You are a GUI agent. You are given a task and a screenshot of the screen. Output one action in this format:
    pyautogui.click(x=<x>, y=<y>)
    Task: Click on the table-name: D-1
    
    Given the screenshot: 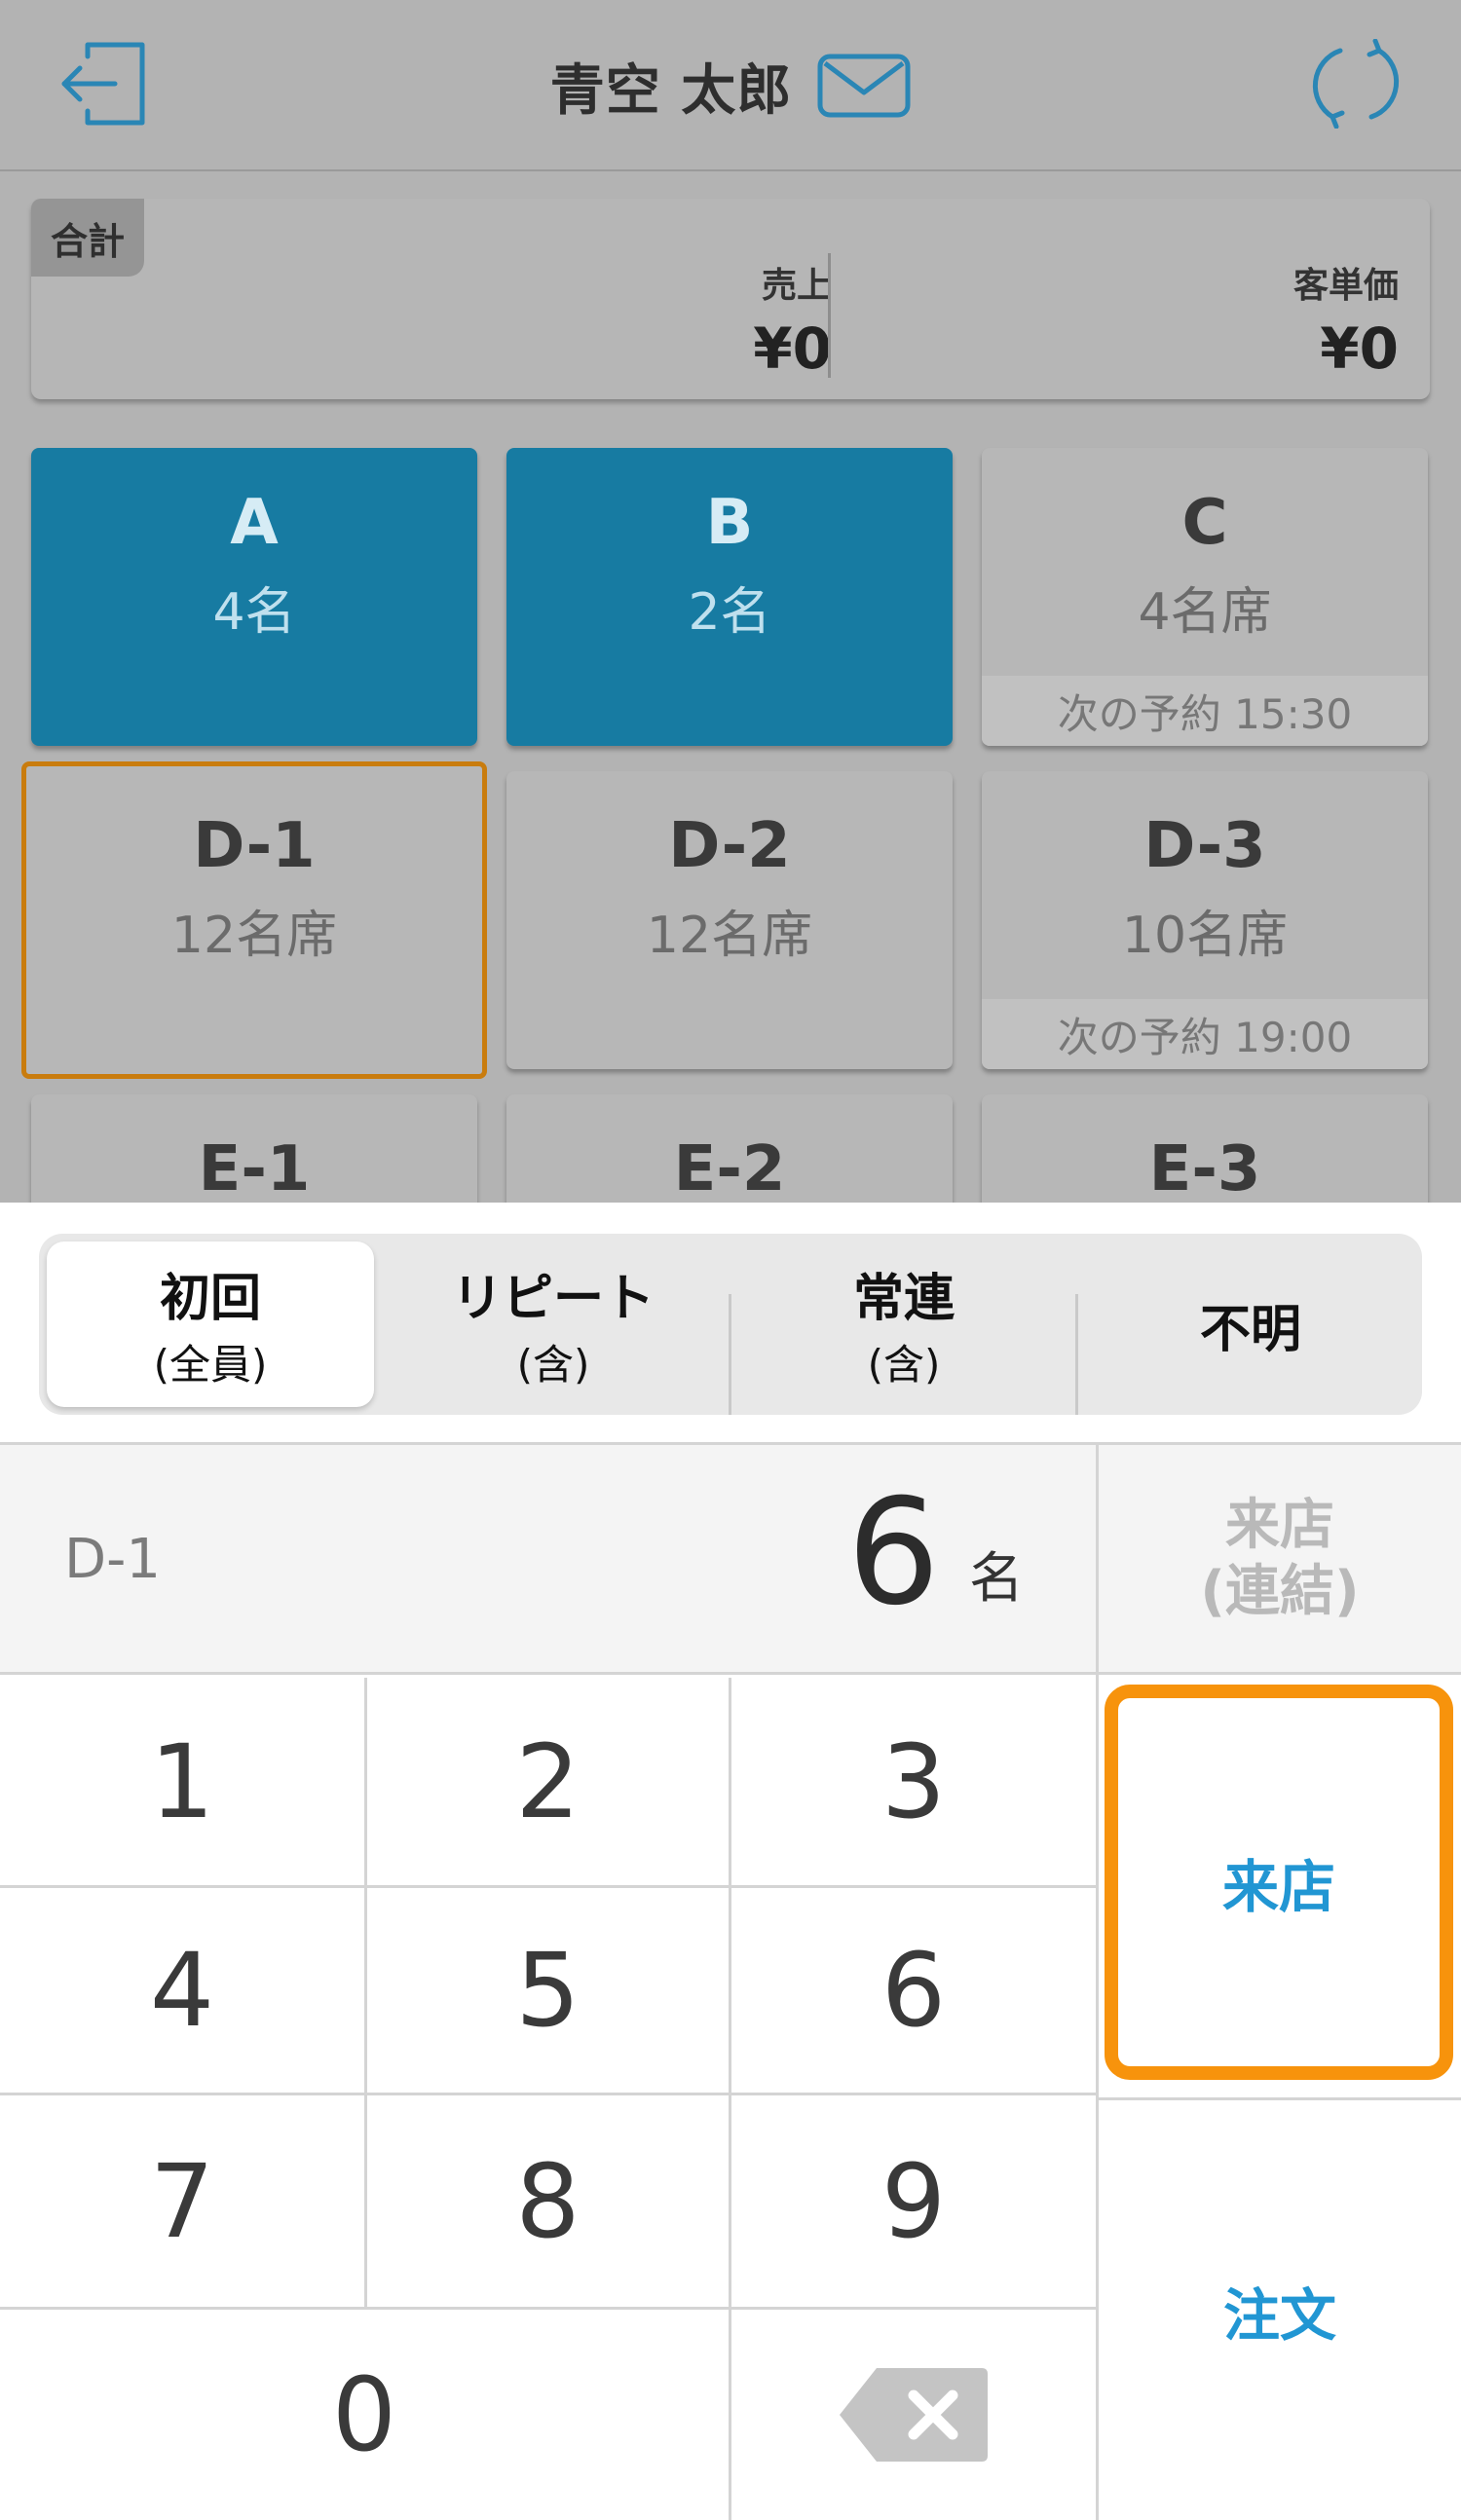 What is the action you would take?
    pyautogui.click(x=254, y=846)
    